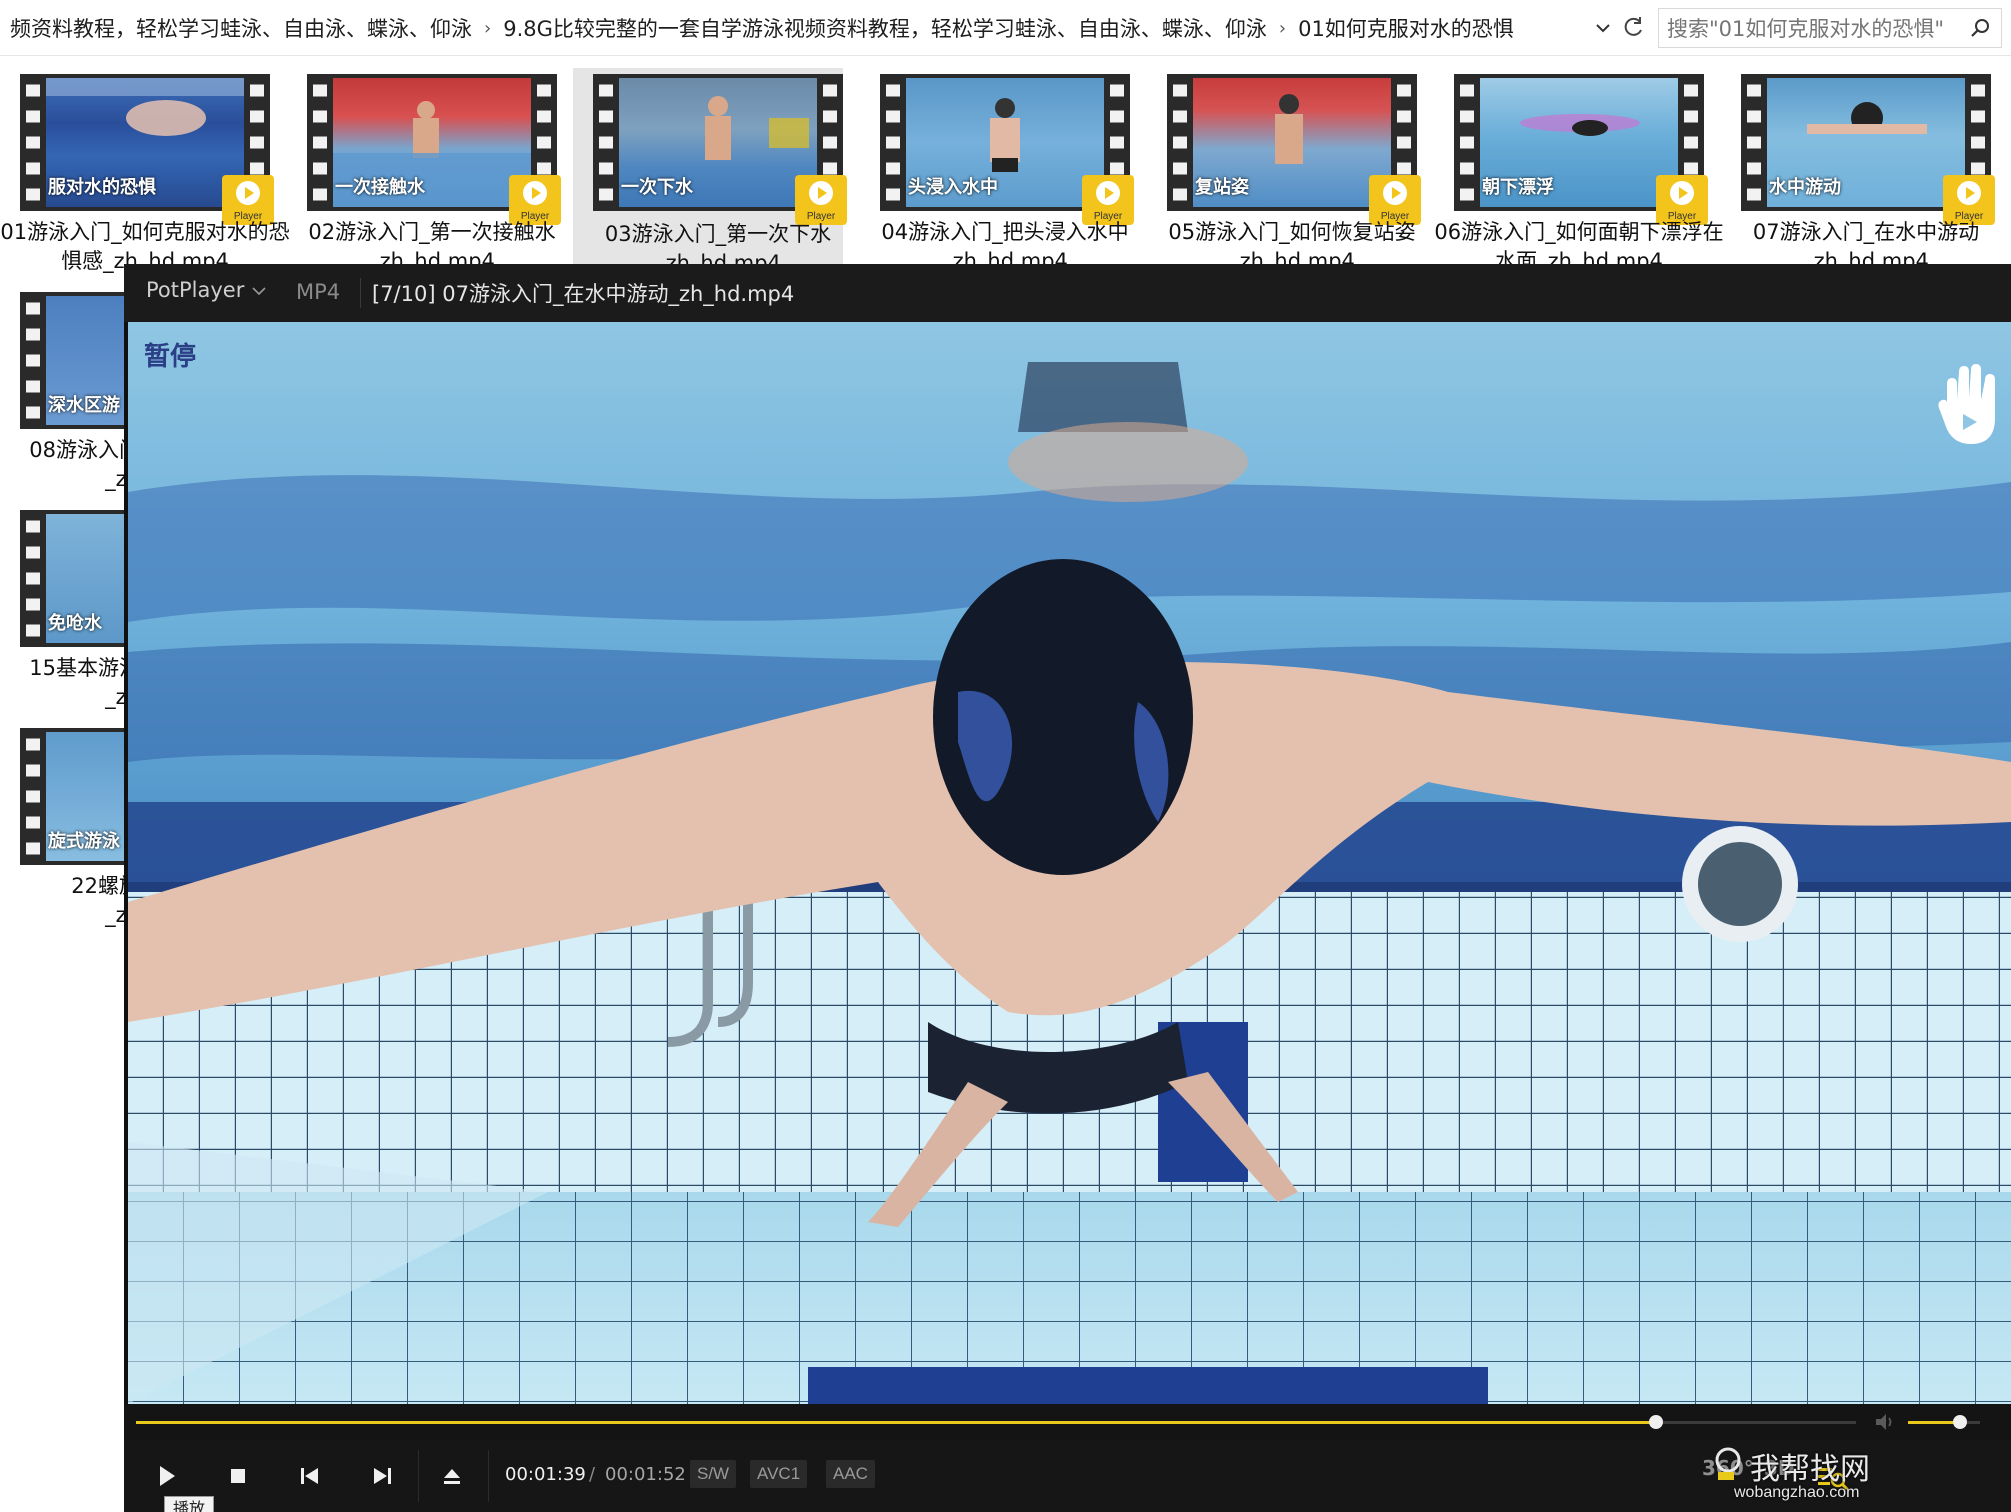  What do you see at coordinates (953, 187) in the screenshot?
I see `thumbnail-caption: 头浸入水中` at bounding box center [953, 187].